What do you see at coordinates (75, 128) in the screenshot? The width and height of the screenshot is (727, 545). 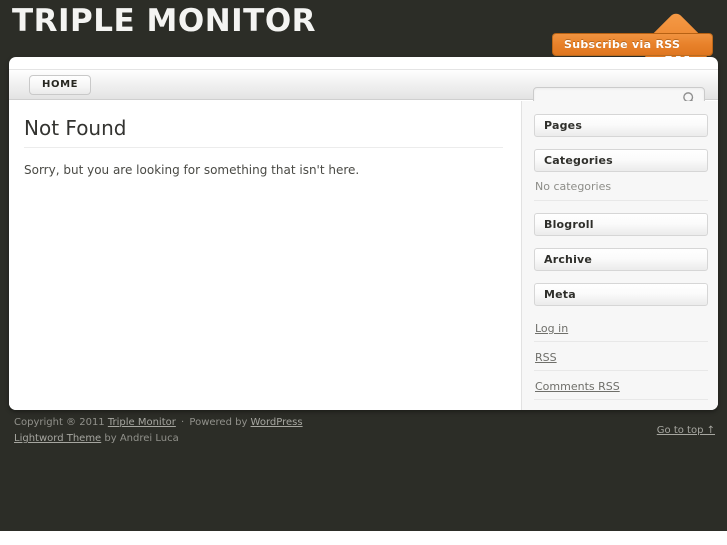 I see `page-title: Not Found` at bounding box center [75, 128].